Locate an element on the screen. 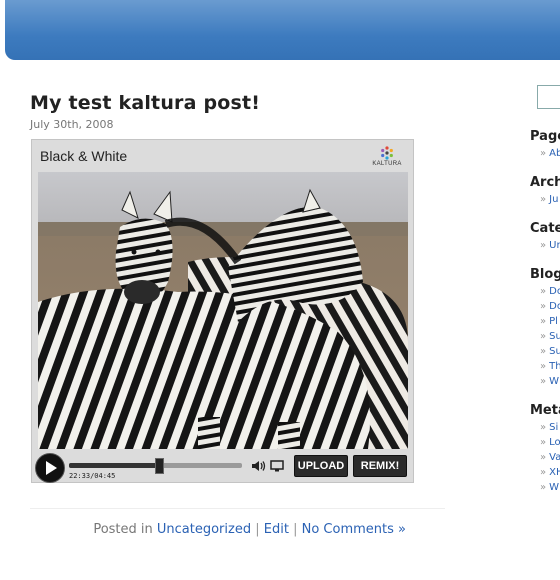 Image resolution: width=560 pixels, height=580 pixels. sidebar-link: » XH is located at coordinates (550, 472).